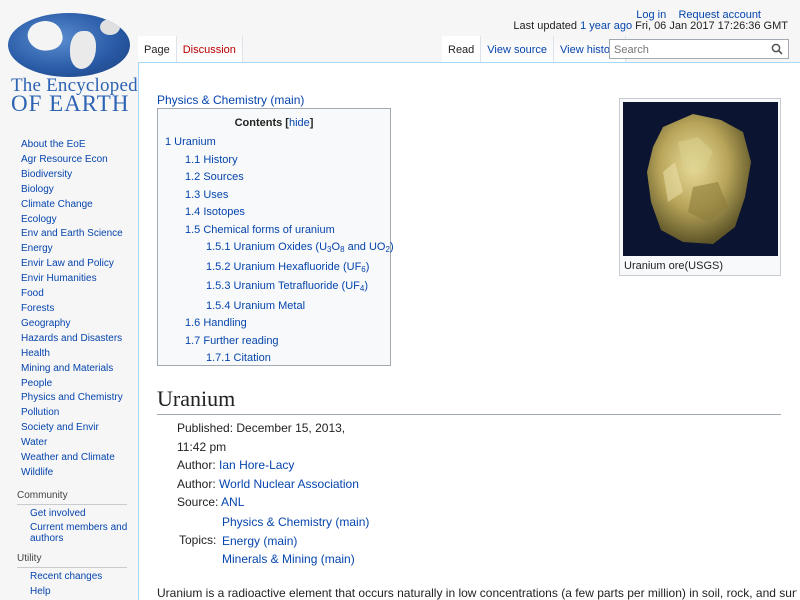 The image size is (800, 600). What do you see at coordinates (469, 400) in the screenshot?
I see `page-title: Uranium` at bounding box center [469, 400].